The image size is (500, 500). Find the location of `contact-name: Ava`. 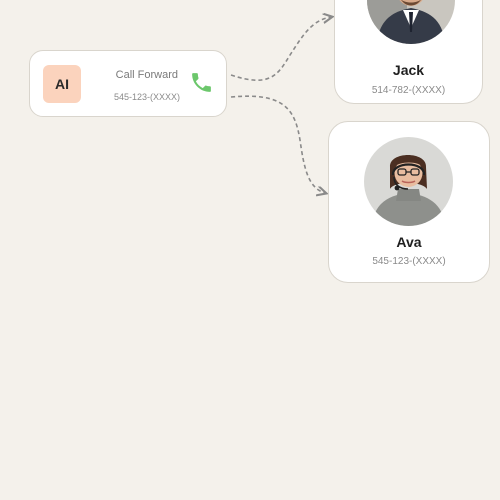

contact-name: Ava is located at coordinates (409, 242).